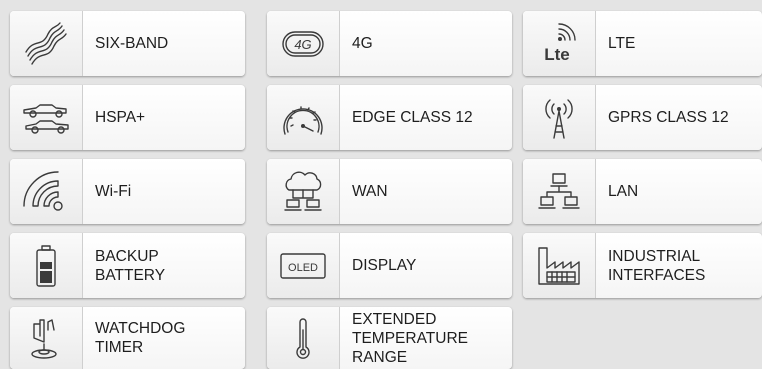 This screenshot has width=762, height=369. What do you see at coordinates (132, 43) in the screenshot?
I see `feature-label: SIX-BAND` at bounding box center [132, 43].